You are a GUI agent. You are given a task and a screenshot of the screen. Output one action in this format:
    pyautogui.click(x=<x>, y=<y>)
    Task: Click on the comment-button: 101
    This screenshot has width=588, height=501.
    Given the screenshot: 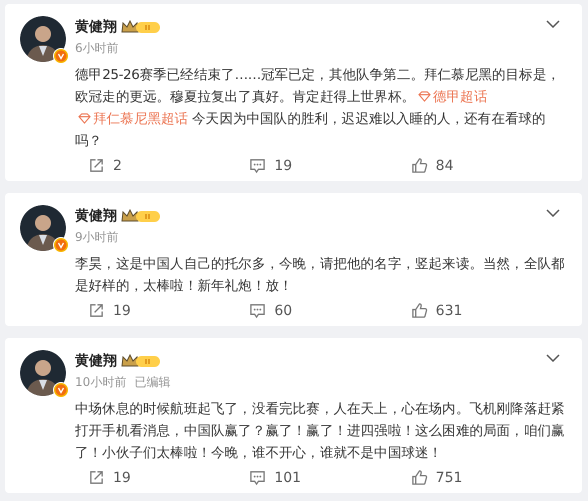 What is the action you would take?
    pyautogui.click(x=330, y=477)
    